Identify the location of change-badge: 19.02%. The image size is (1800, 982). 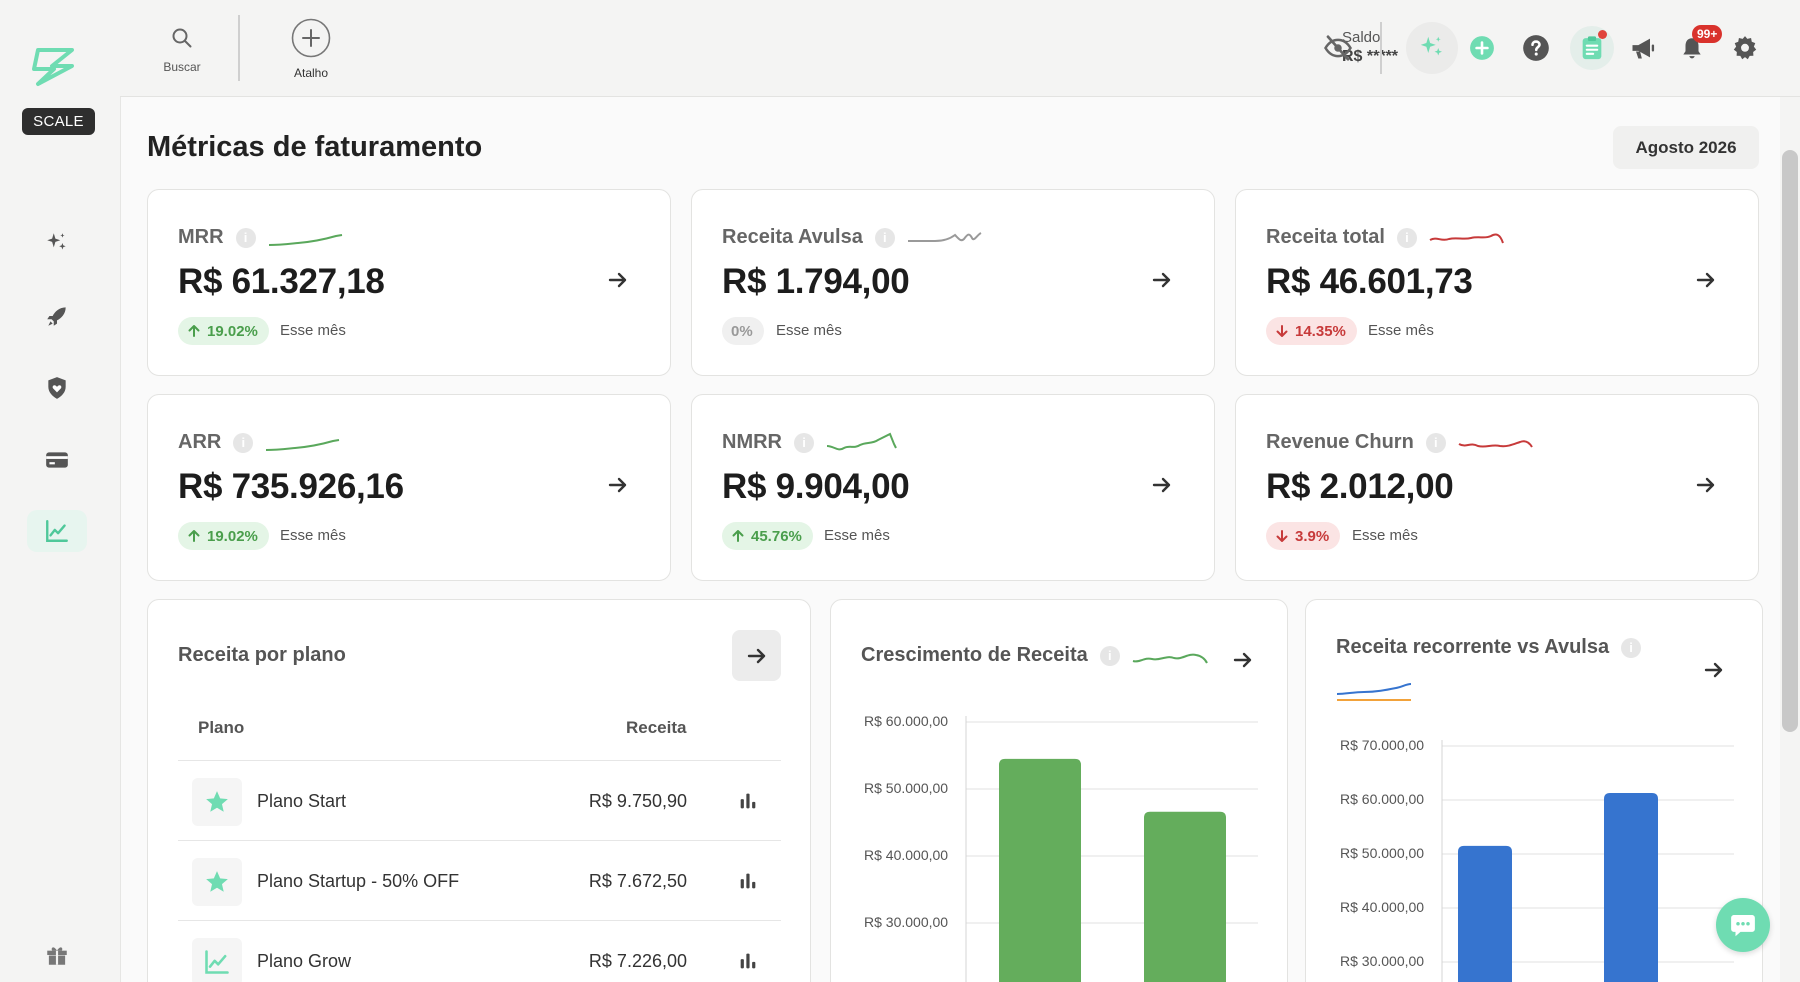
(223, 536).